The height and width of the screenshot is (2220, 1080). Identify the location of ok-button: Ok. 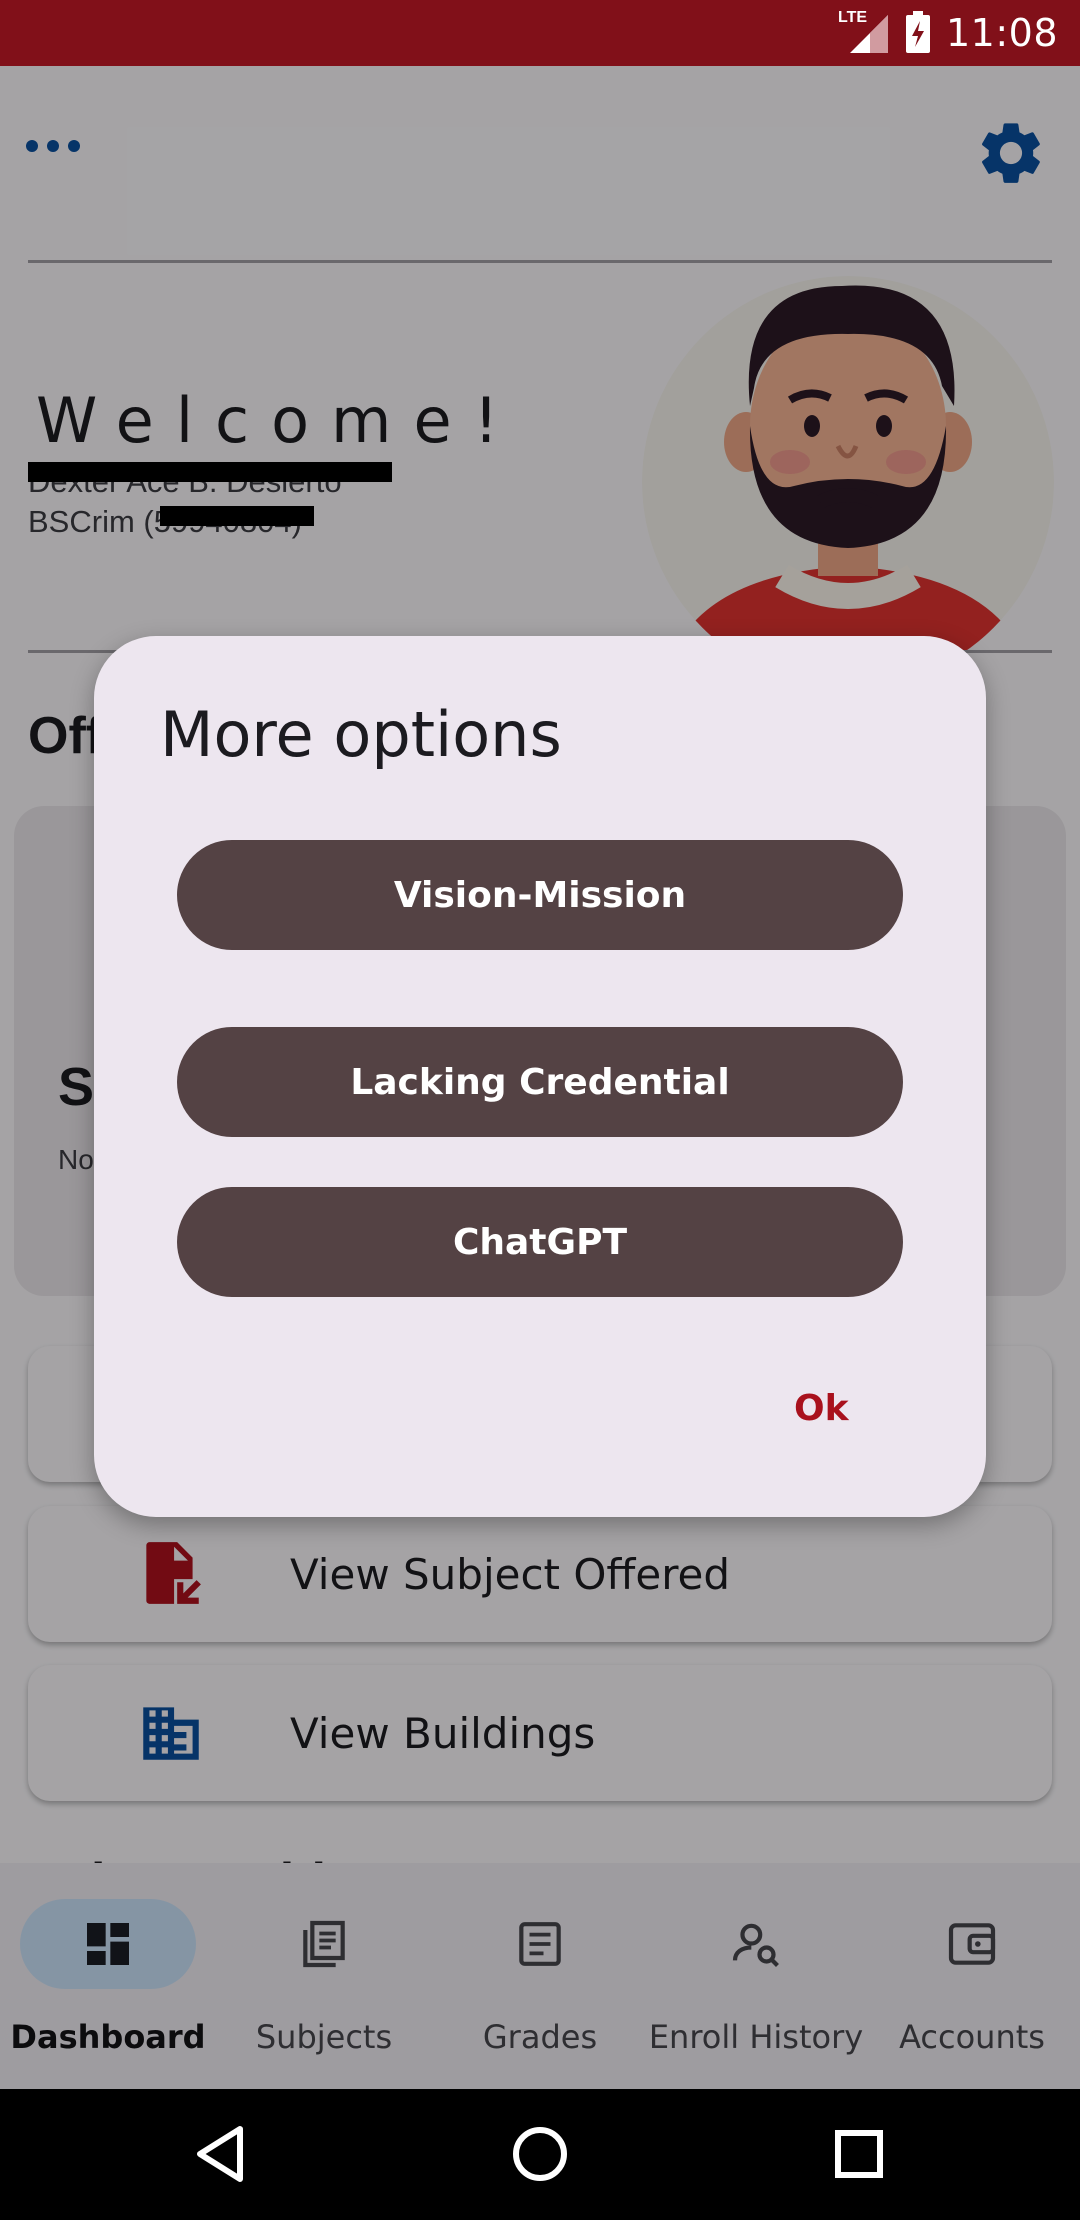
(821, 1408).